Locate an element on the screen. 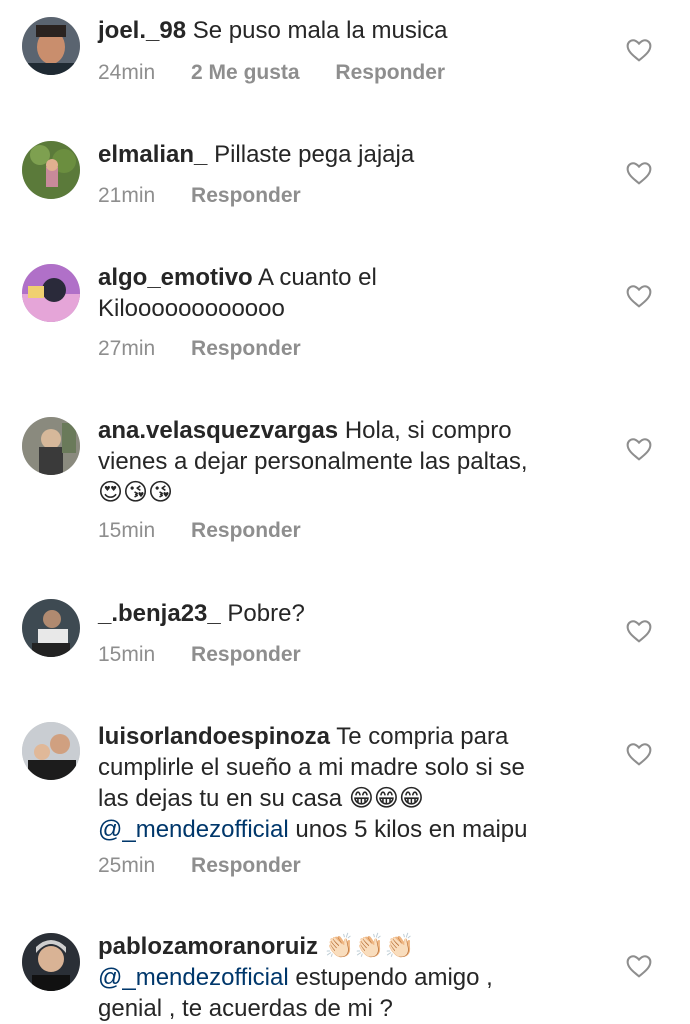 This screenshot has height=1024, width=690. comment-meta: 21min Responder is located at coordinates (199, 196).